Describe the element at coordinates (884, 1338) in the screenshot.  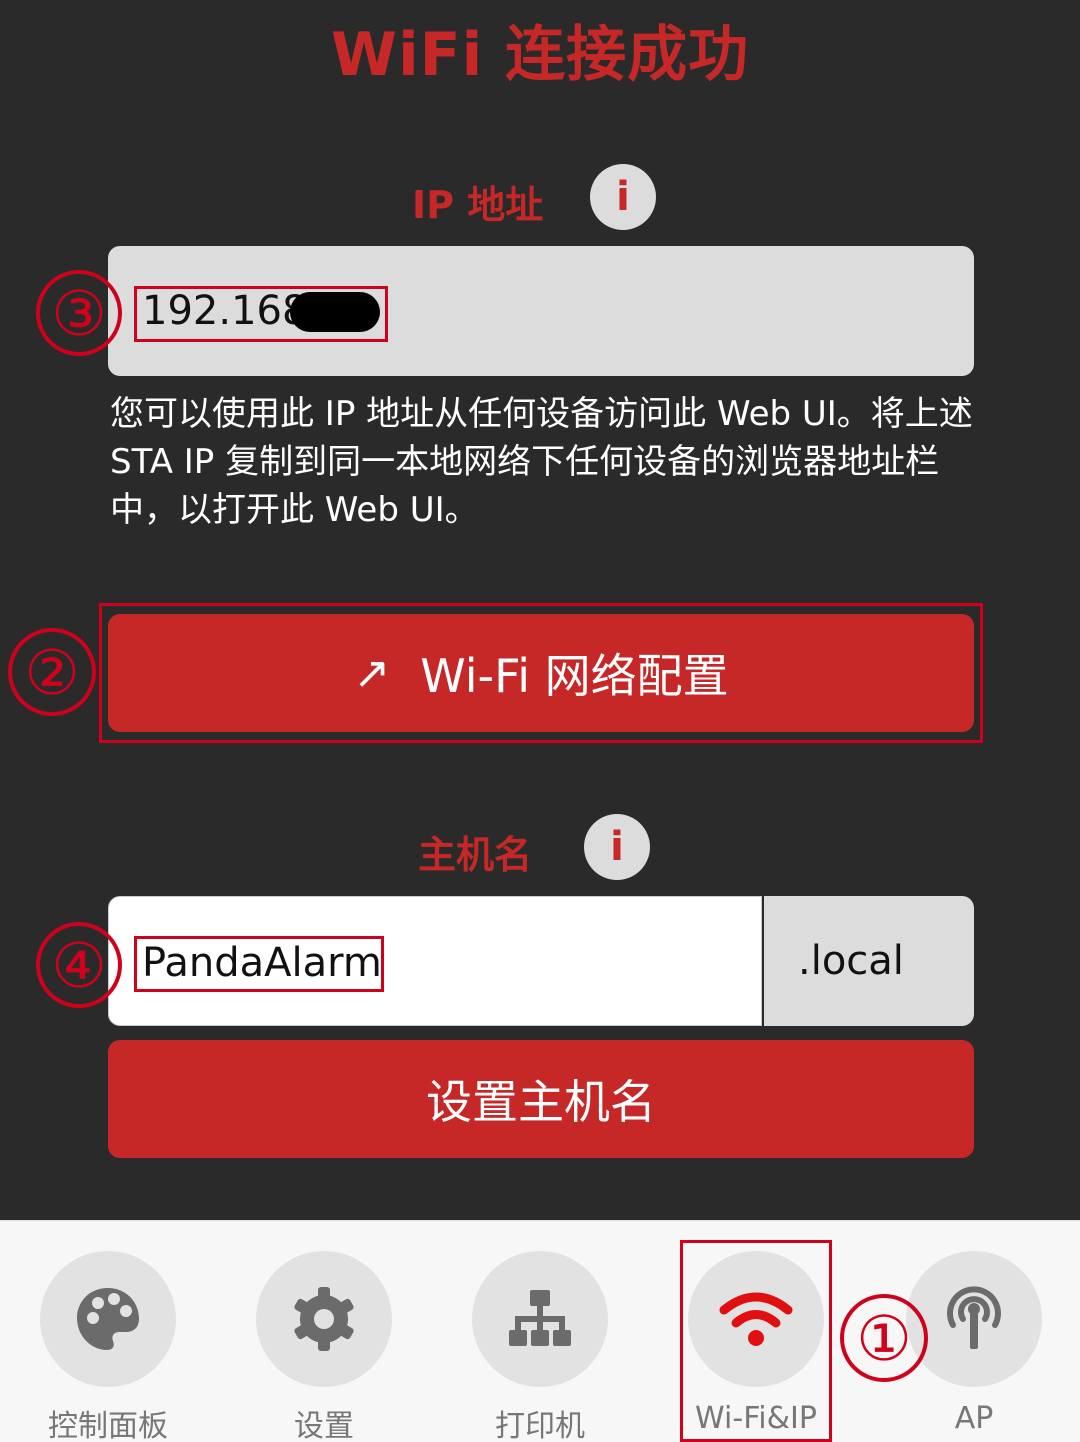
I see `annotation-1: ①` at that location.